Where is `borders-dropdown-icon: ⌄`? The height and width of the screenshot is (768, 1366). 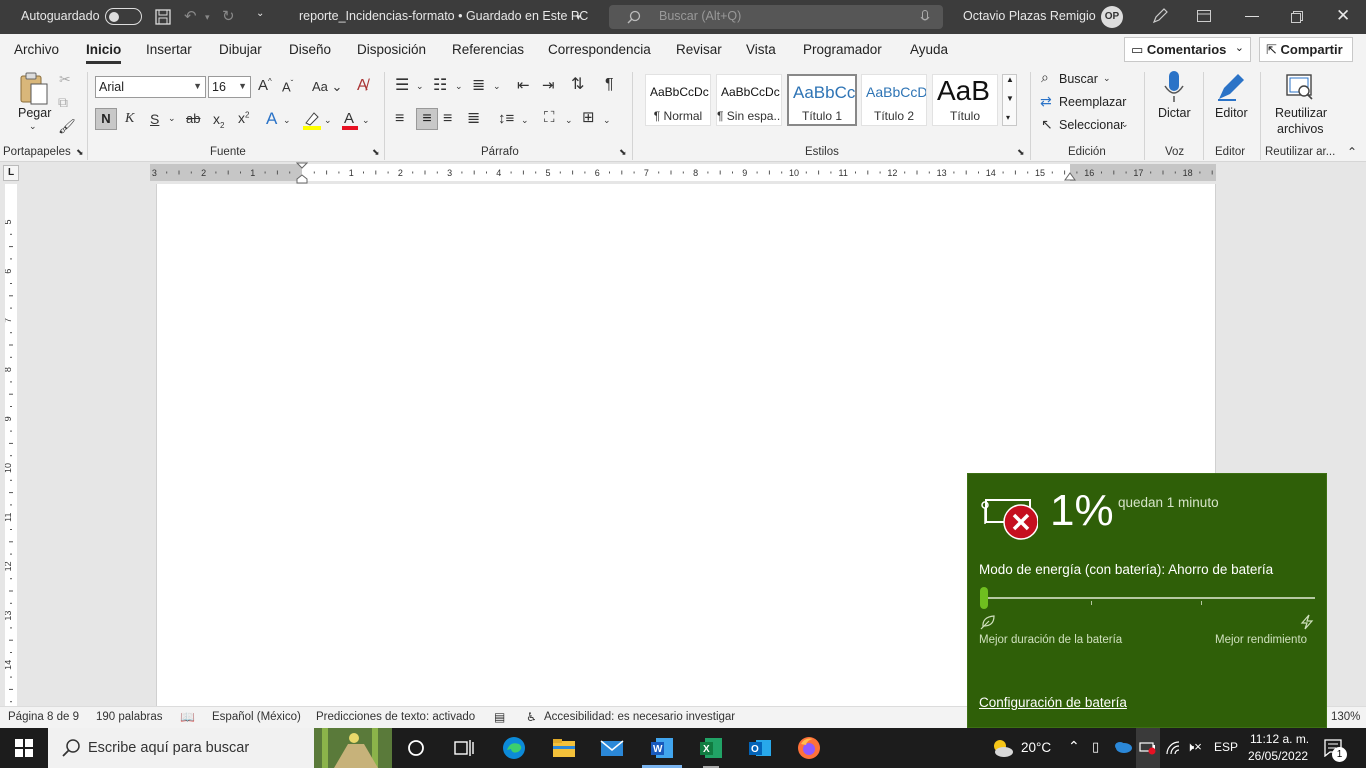 borders-dropdown-icon: ⌄ is located at coordinates (607, 120).